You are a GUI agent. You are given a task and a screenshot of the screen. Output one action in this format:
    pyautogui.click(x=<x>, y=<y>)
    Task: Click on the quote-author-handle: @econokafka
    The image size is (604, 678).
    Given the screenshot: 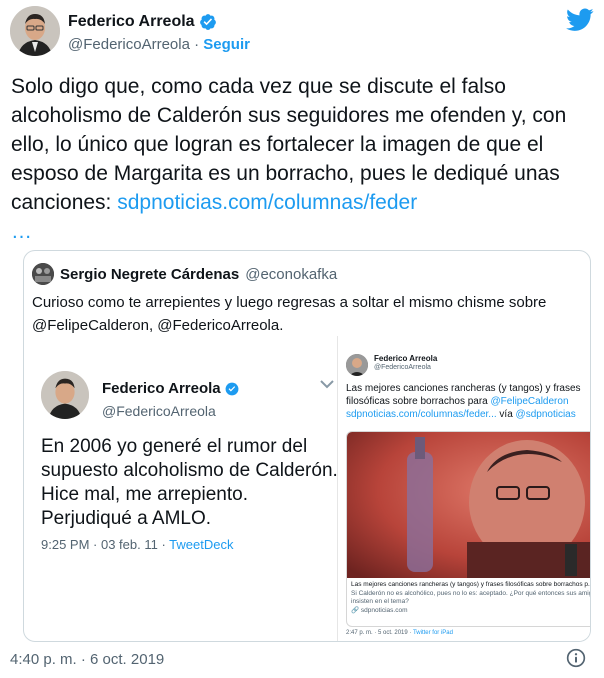 What is the action you would take?
    pyautogui.click(x=291, y=274)
    